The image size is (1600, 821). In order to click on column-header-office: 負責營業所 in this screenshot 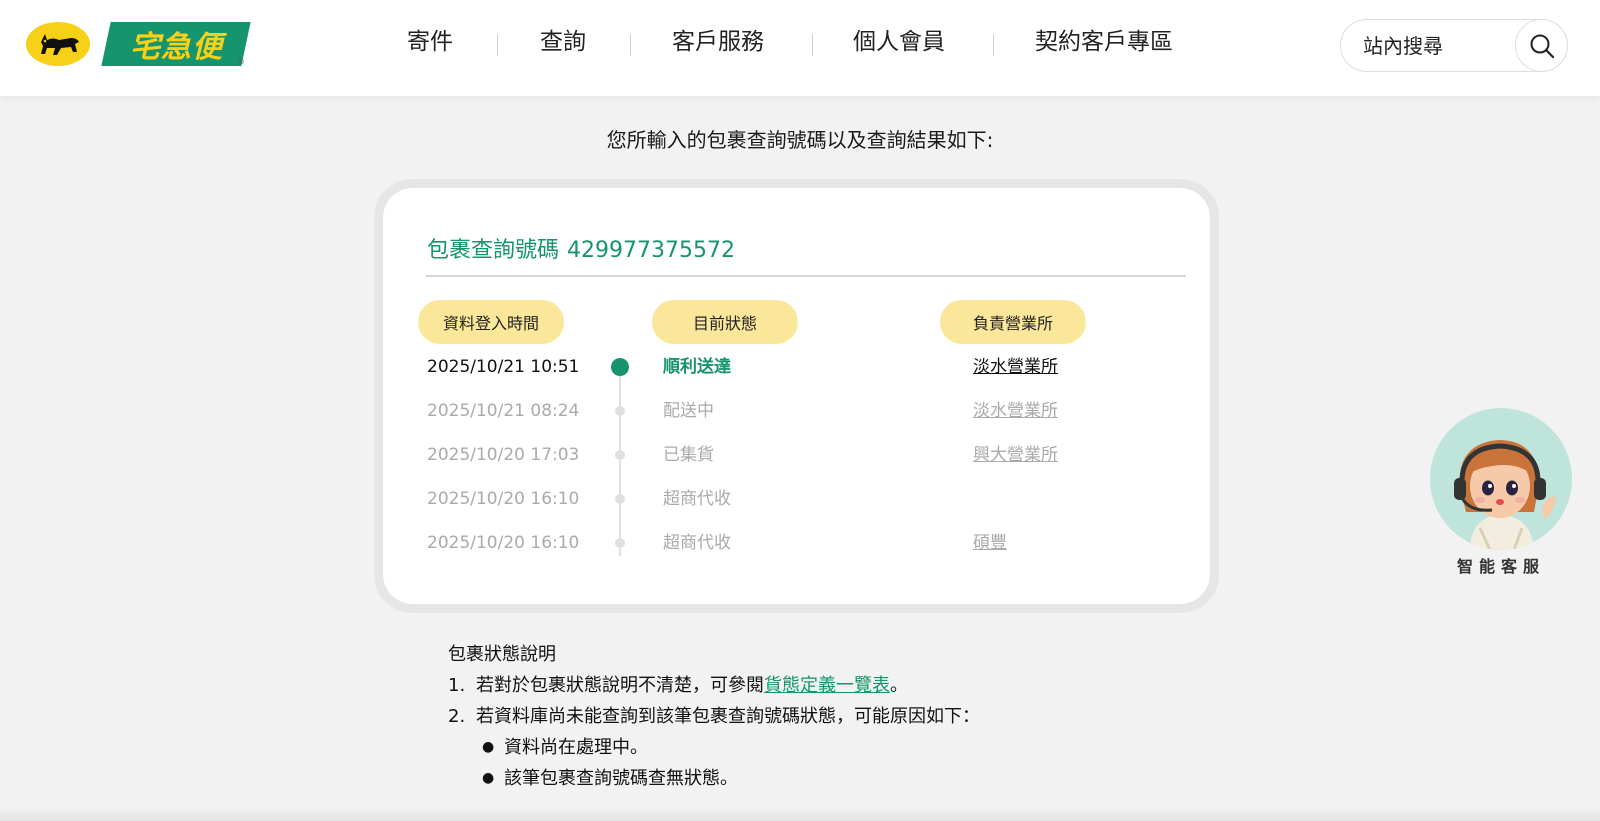, I will do `click(1013, 322)`.